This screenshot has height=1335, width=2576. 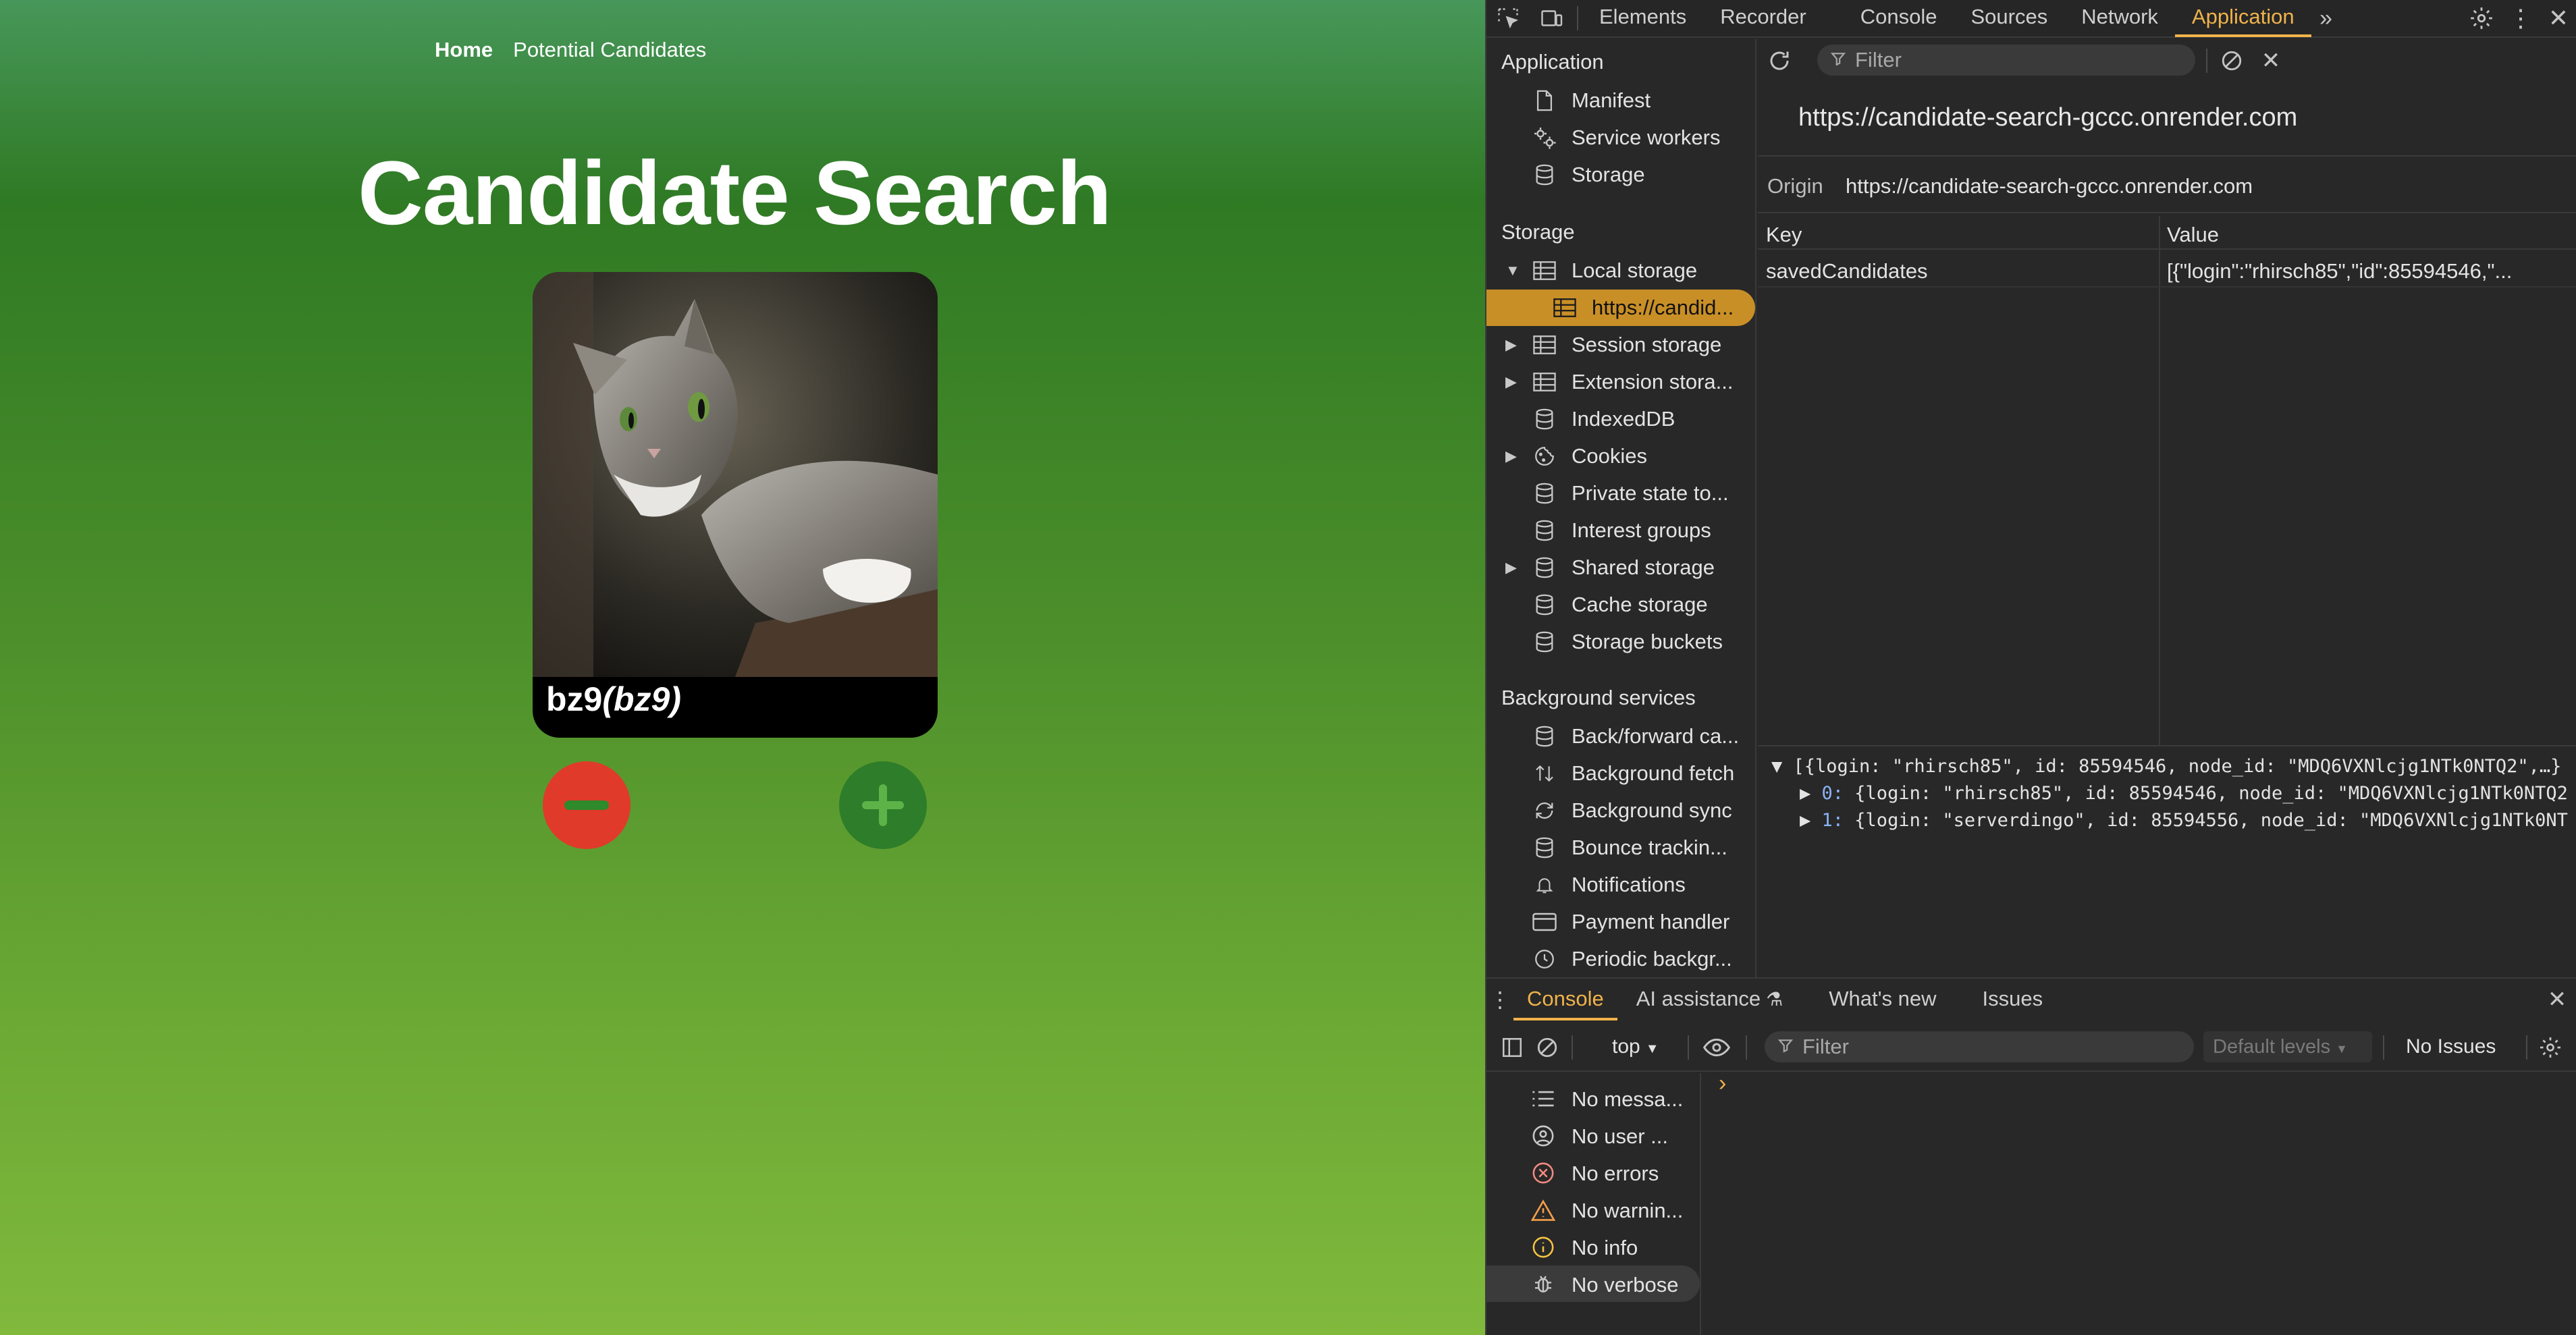 I want to click on more-tabs-icon: », so click(x=2326, y=18).